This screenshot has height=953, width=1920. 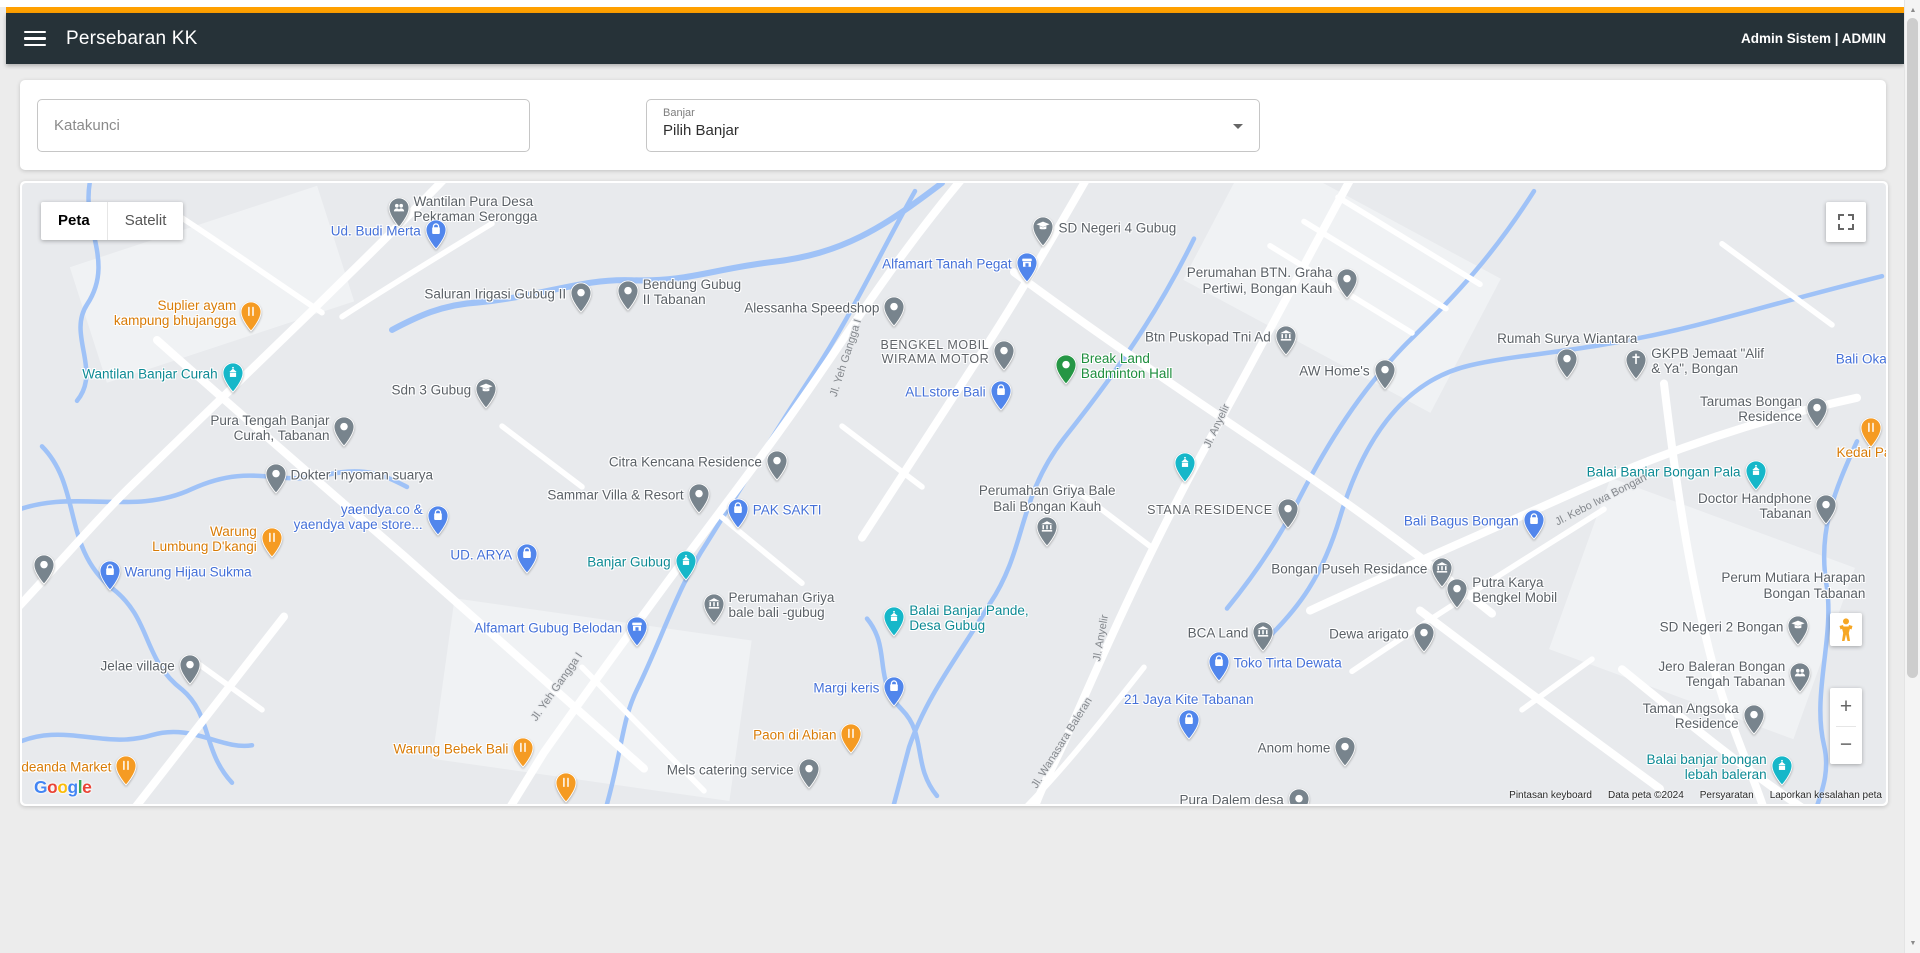 What do you see at coordinates (1912, 348) in the screenshot?
I see `scrollbar-thumb` at bounding box center [1912, 348].